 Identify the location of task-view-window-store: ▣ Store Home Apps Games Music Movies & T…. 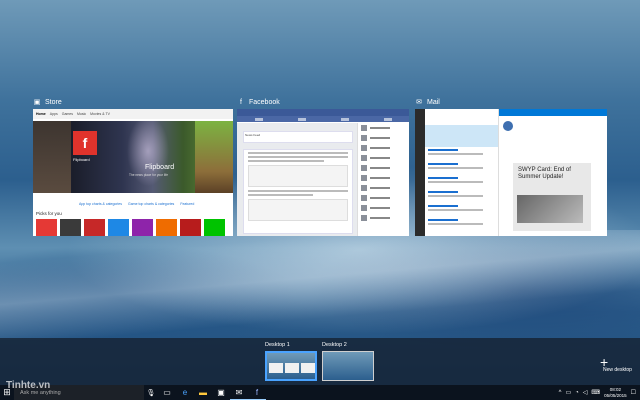
(133, 166).